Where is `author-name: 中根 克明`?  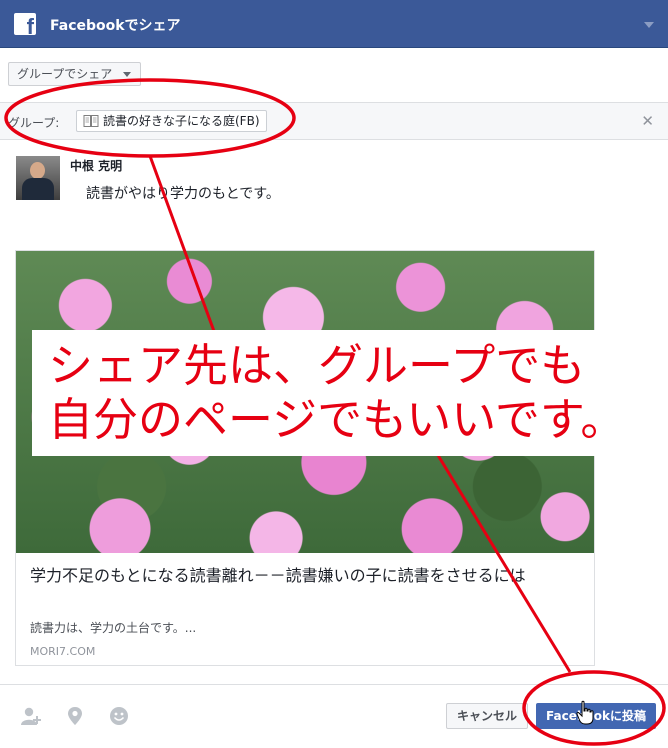 author-name: 中根 克明 is located at coordinates (96, 166).